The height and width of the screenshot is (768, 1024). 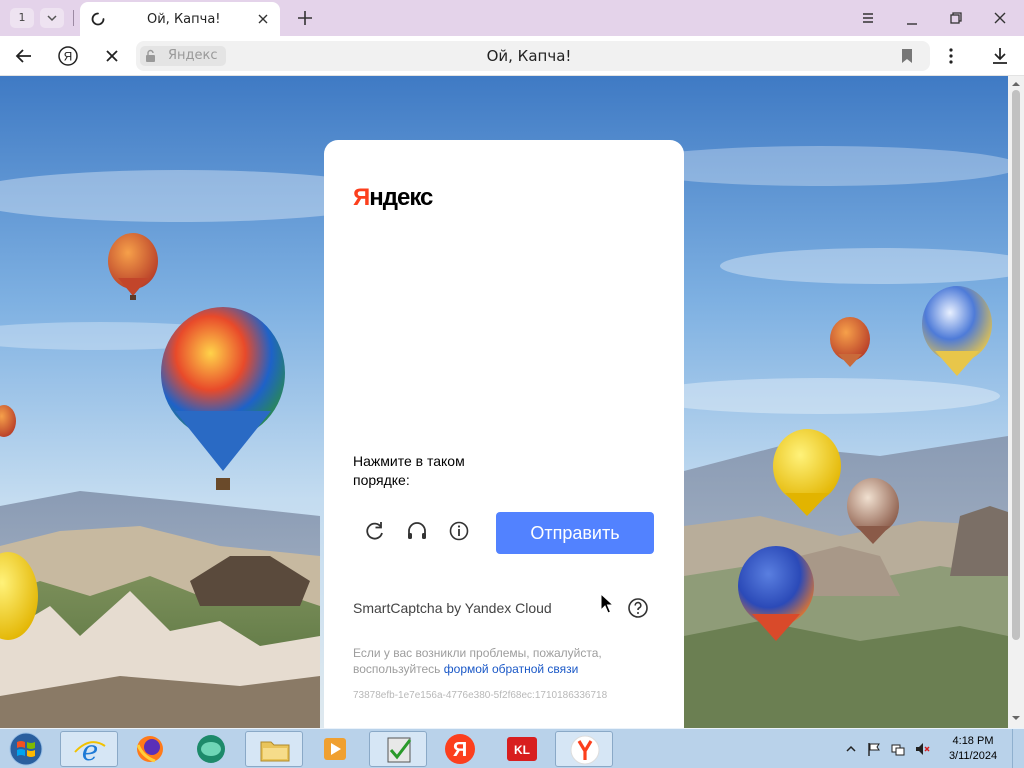 I want to click on network-icon, so click(x=898, y=749).